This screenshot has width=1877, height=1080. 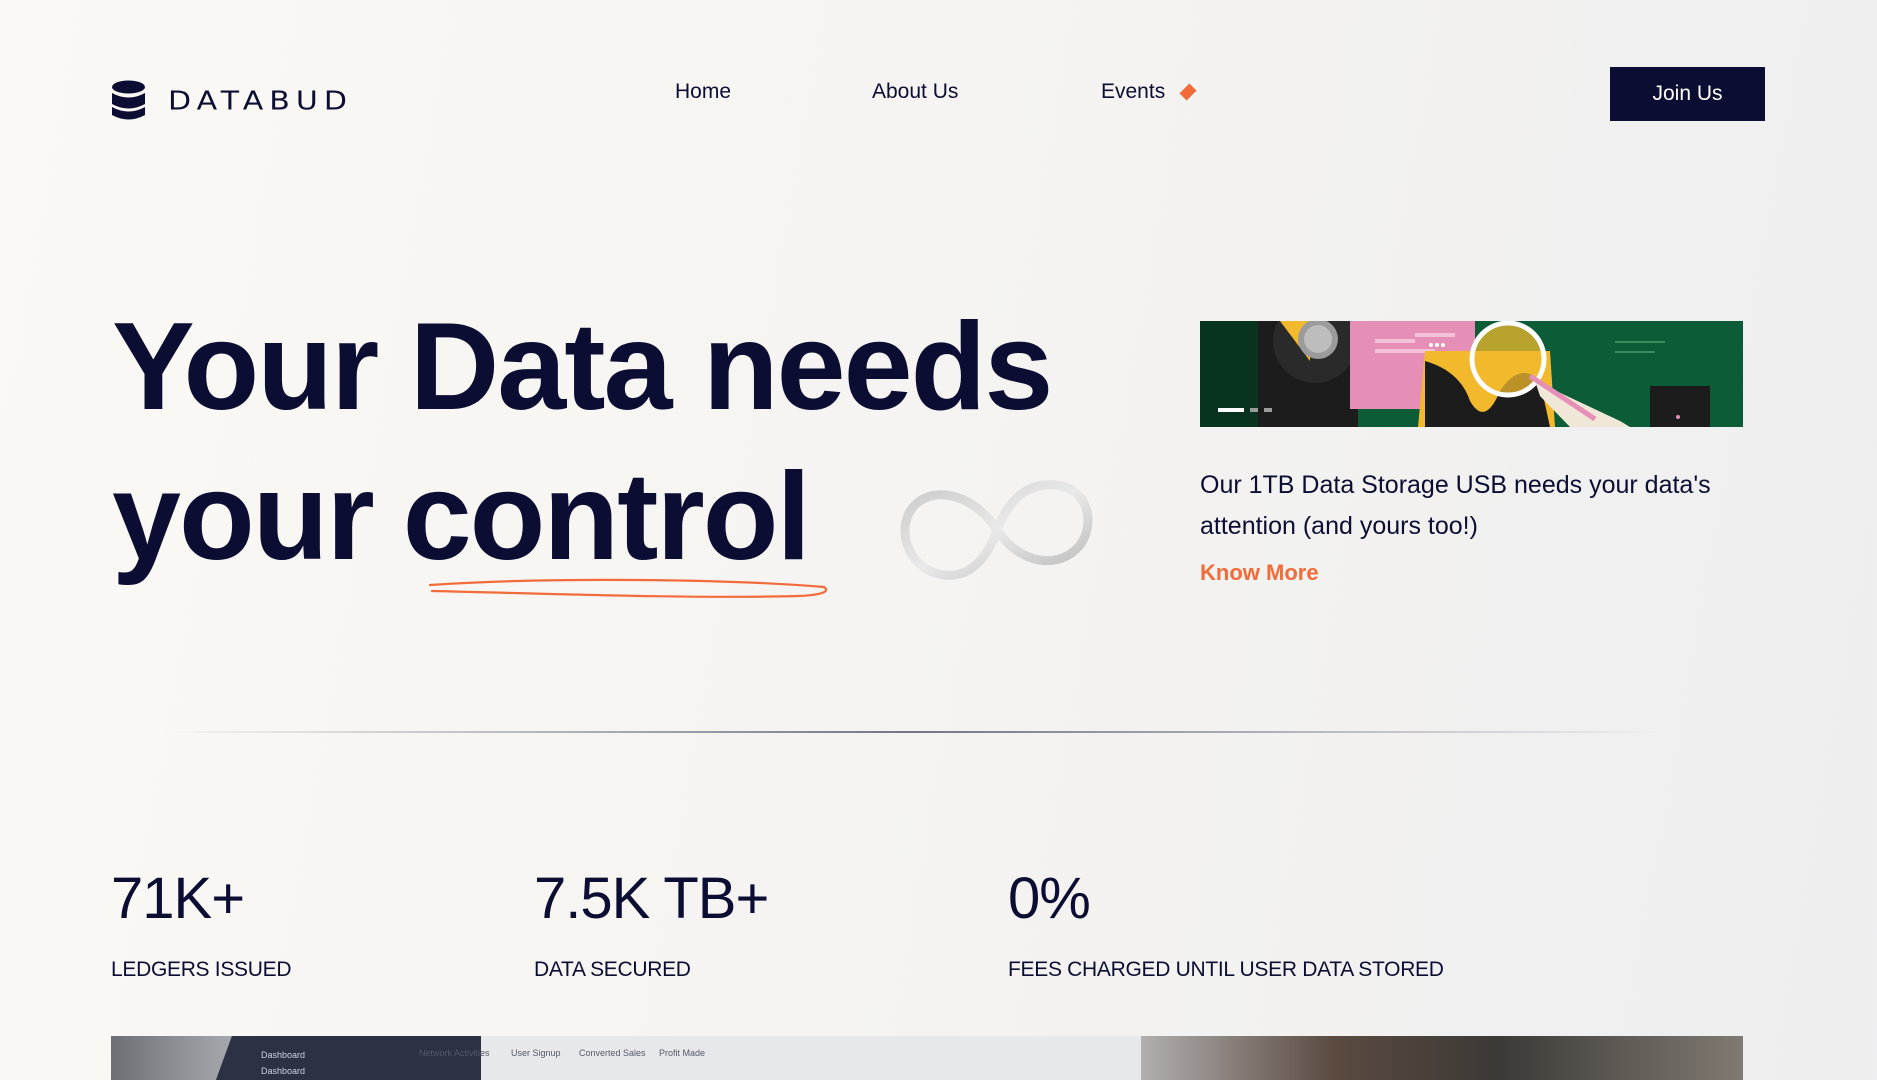 I want to click on photo-tab: Network Activities, so click(x=454, y=1053).